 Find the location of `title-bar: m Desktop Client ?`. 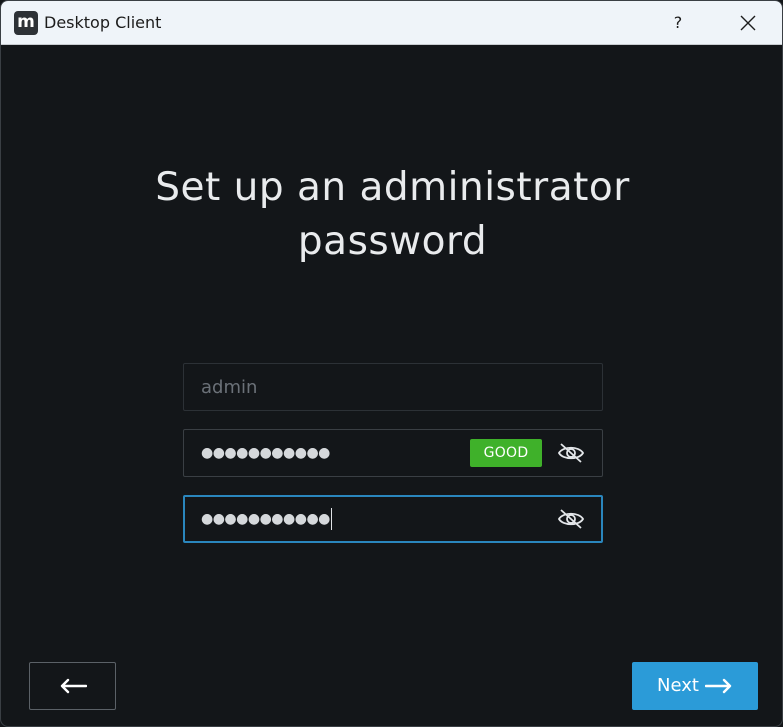

title-bar: m Desktop Client ? is located at coordinates (391, 23).